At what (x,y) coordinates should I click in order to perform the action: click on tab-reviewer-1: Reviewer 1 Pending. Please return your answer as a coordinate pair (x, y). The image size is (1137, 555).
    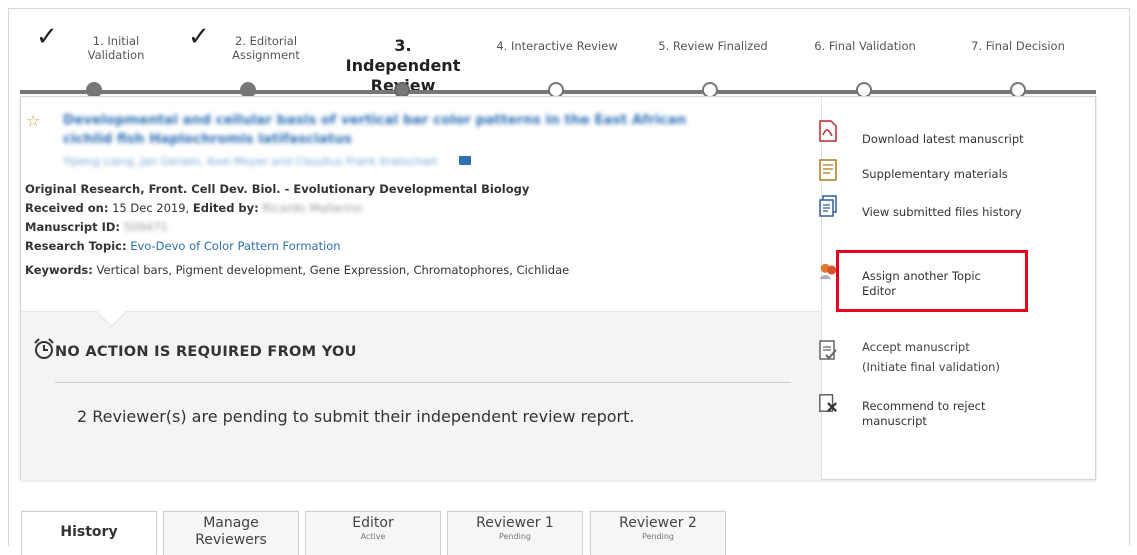
    Looking at the image, I should click on (515, 533).